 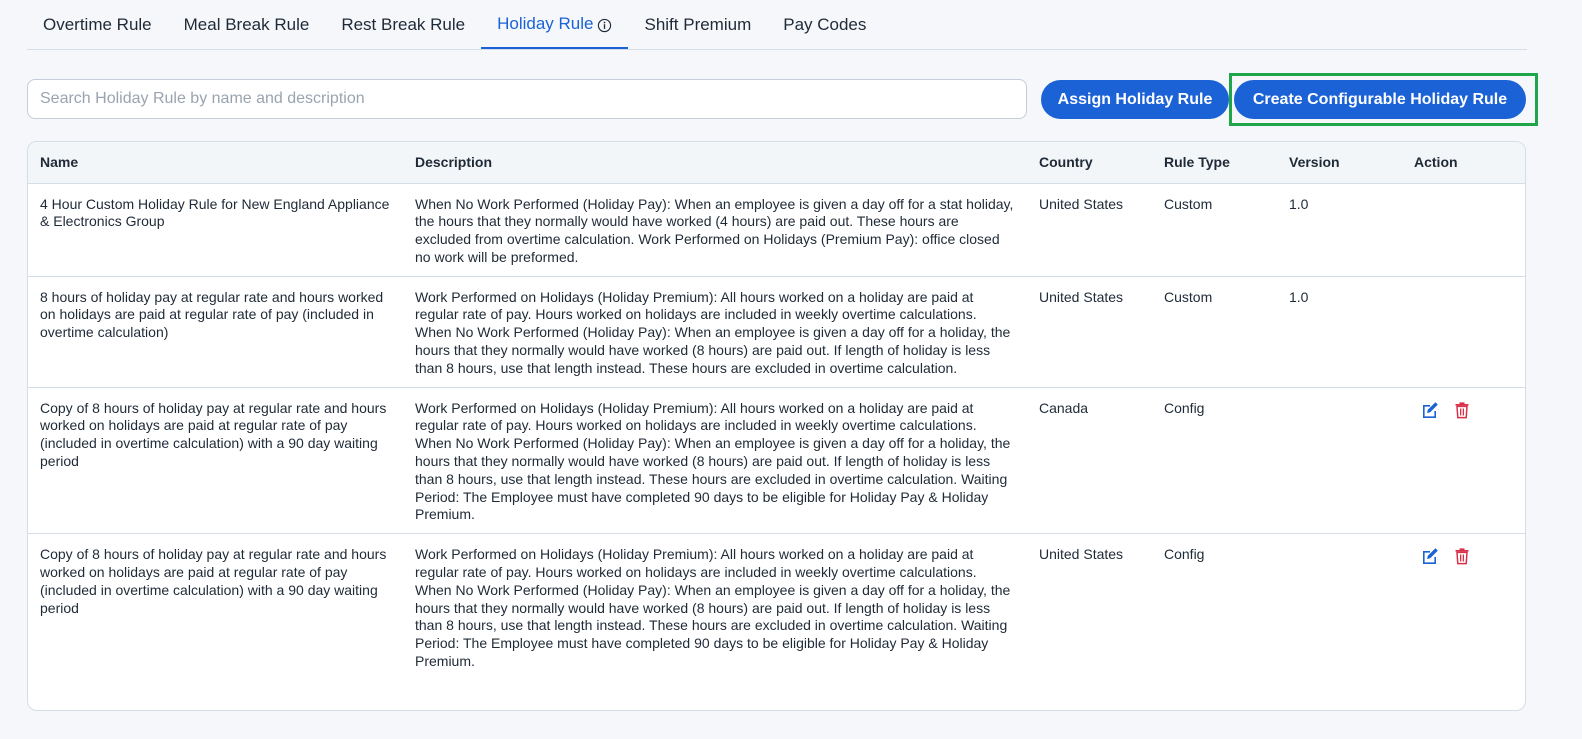 What do you see at coordinates (715, 163) in the screenshot?
I see `column-header-description: Description` at bounding box center [715, 163].